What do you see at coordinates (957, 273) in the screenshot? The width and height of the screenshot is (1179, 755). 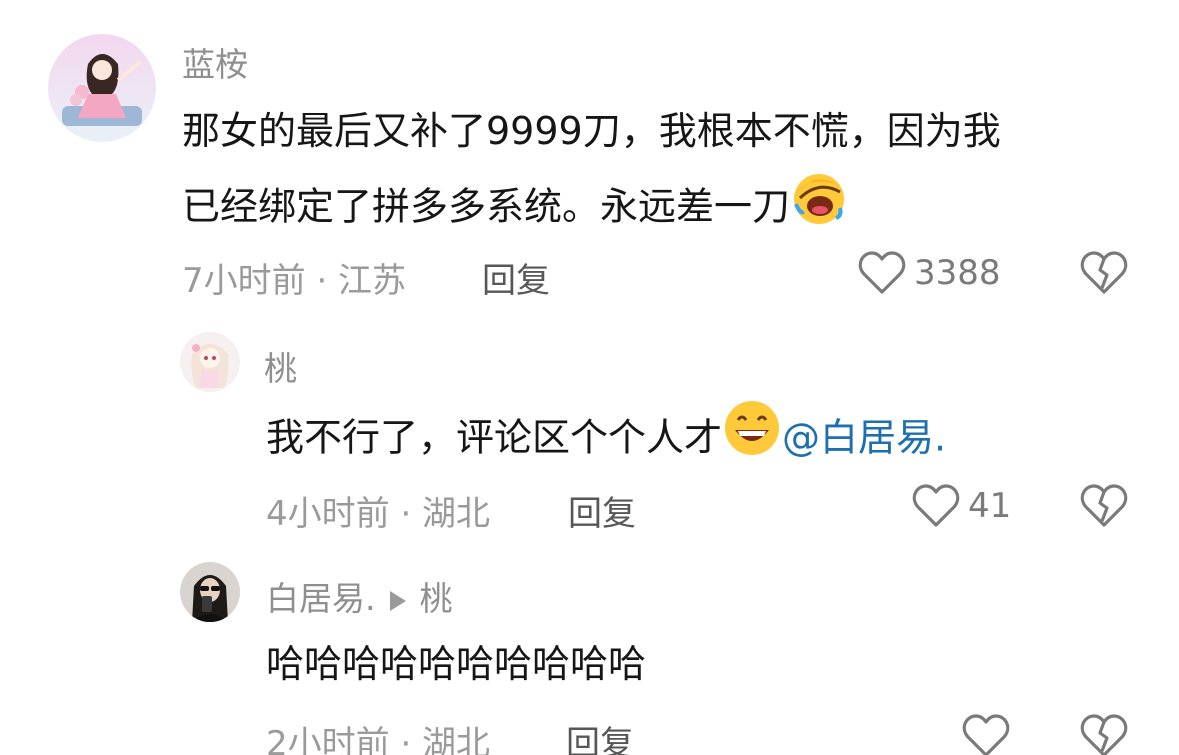 I see `like-count: 3388` at bounding box center [957, 273].